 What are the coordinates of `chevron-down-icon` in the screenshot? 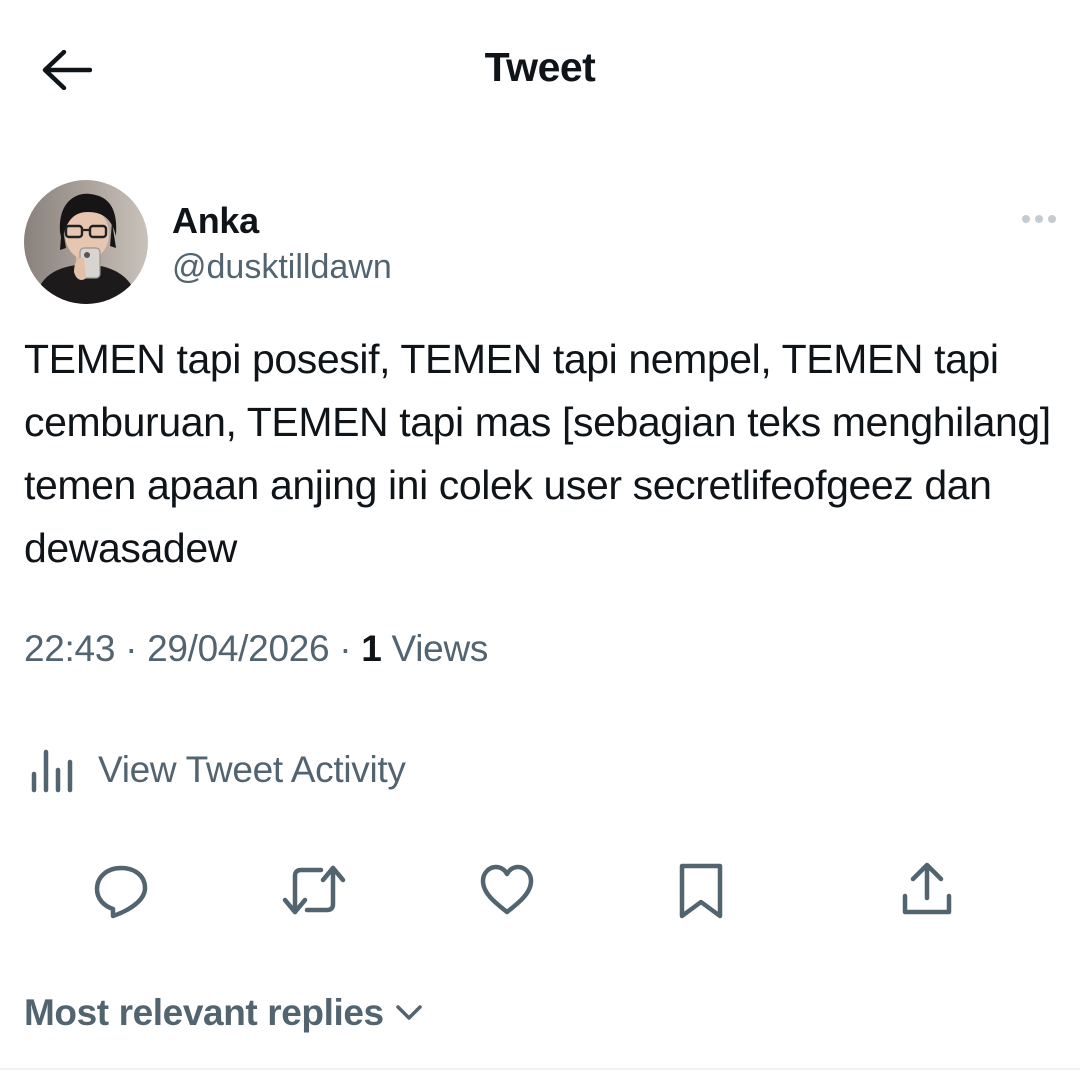 It's located at (409, 1013).